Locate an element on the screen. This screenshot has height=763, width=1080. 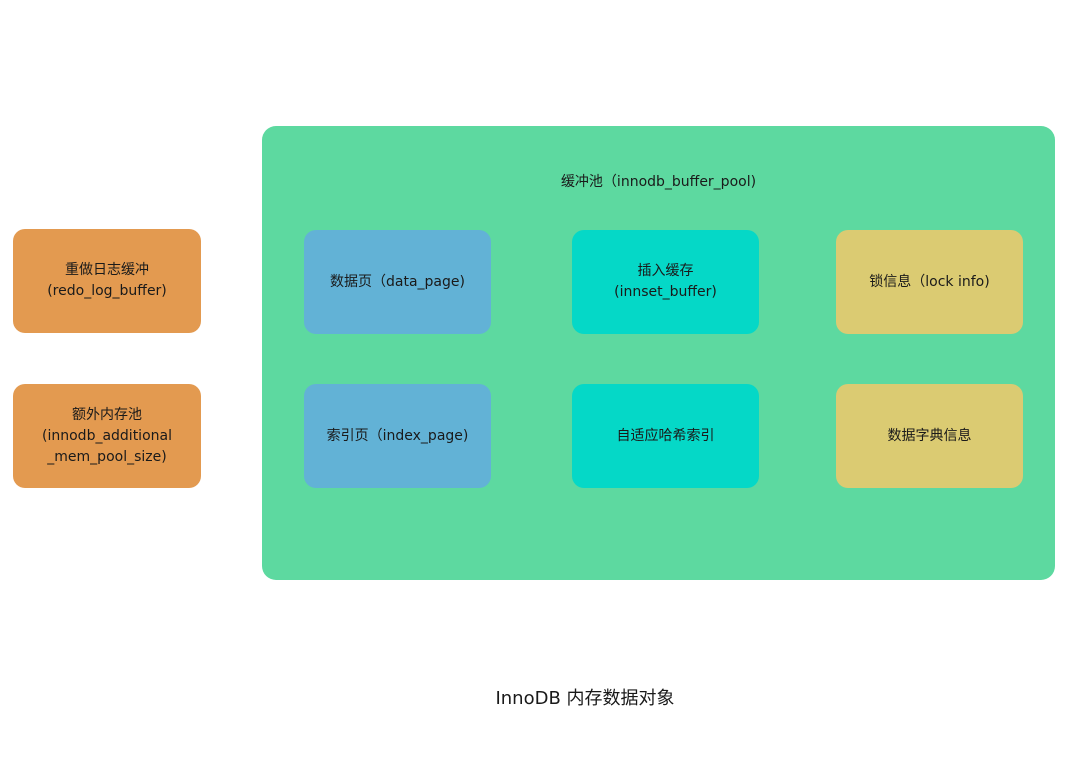
data-page-label: 数据页（data_page) is located at coordinates (397, 281).